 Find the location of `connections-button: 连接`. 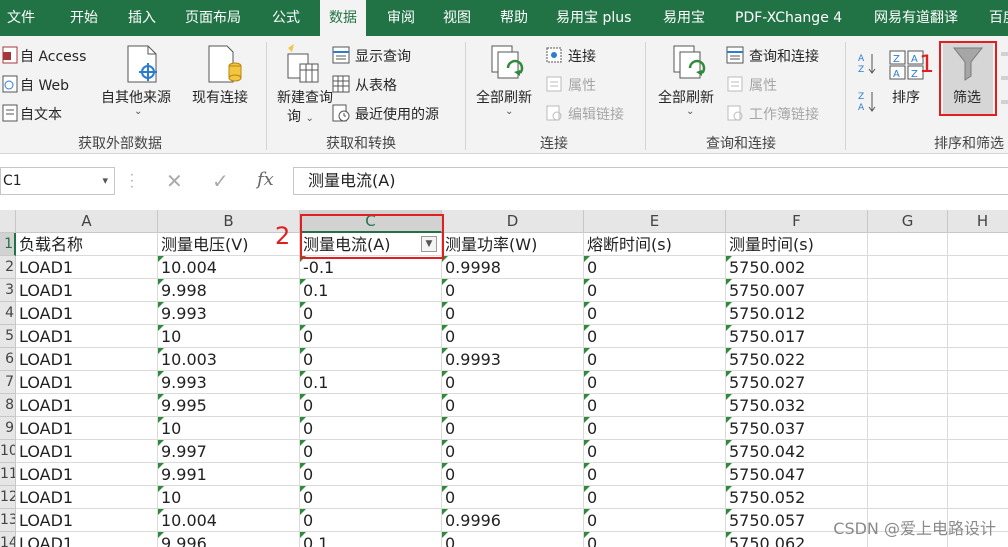

connections-button: 连接 is located at coordinates (582, 56).